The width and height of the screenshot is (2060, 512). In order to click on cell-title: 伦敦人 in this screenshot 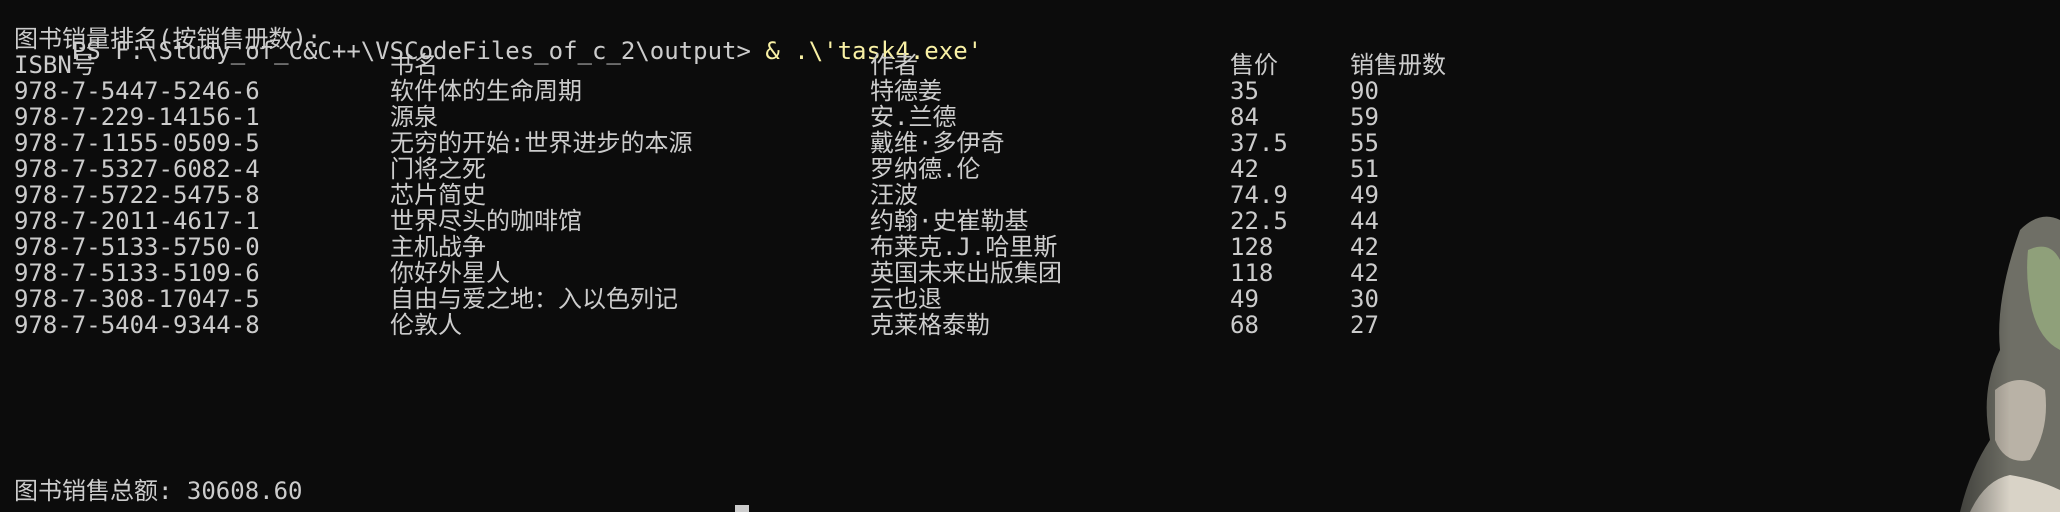, I will do `click(426, 325)`.